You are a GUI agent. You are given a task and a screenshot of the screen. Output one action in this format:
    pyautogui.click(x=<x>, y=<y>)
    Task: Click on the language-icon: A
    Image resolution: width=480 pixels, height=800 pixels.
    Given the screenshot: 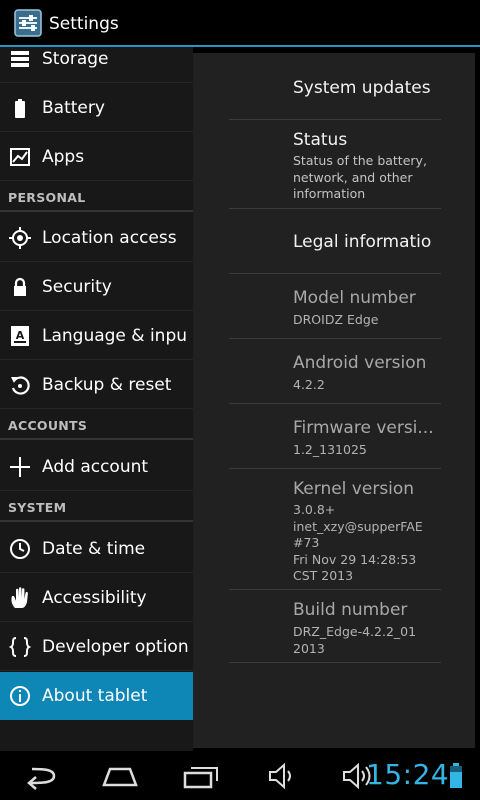 What is the action you would take?
    pyautogui.click(x=20, y=336)
    